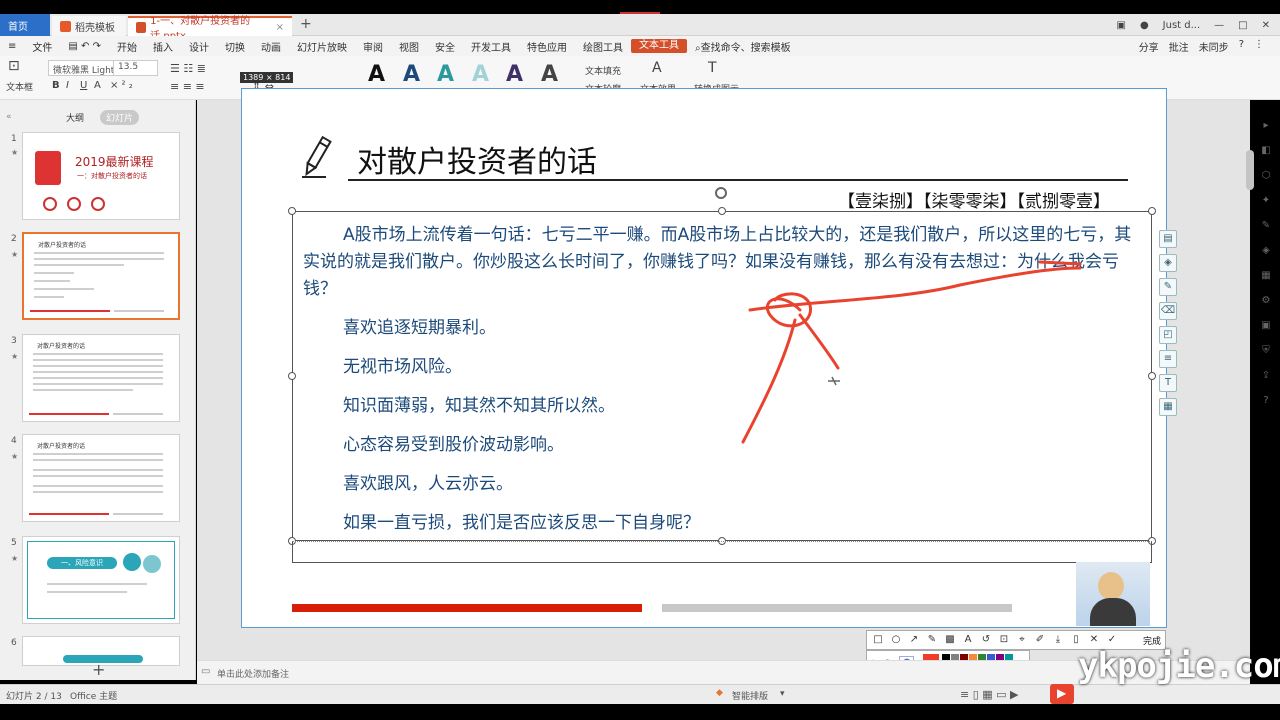  Describe the element at coordinates (1094, 640) in the screenshot. I see `cancel-icon: ✕` at that location.